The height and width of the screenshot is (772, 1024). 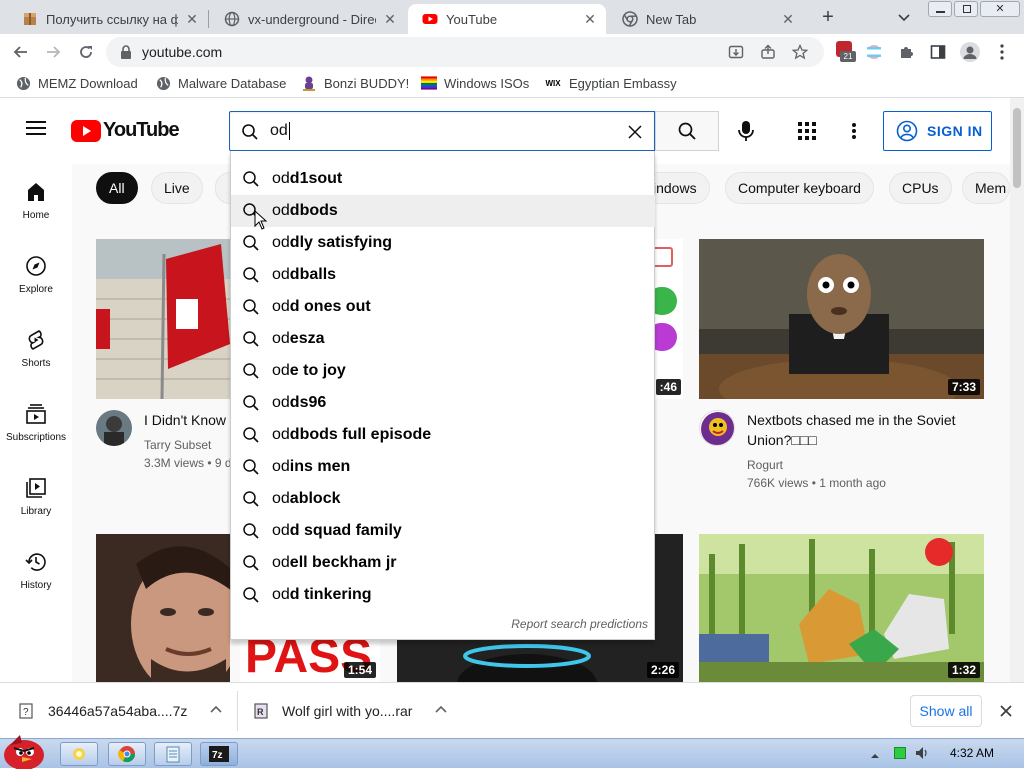 What do you see at coordinates (610, 83) in the screenshot?
I see `bookmark-egyptian-embassy: WIX Egyptian Embassy` at bounding box center [610, 83].